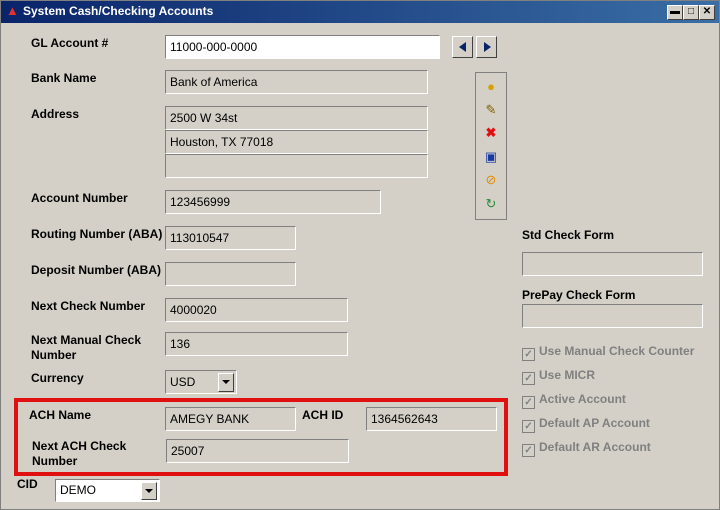  What do you see at coordinates (567, 375) in the screenshot?
I see `checkbox-label: Use MICR` at bounding box center [567, 375].